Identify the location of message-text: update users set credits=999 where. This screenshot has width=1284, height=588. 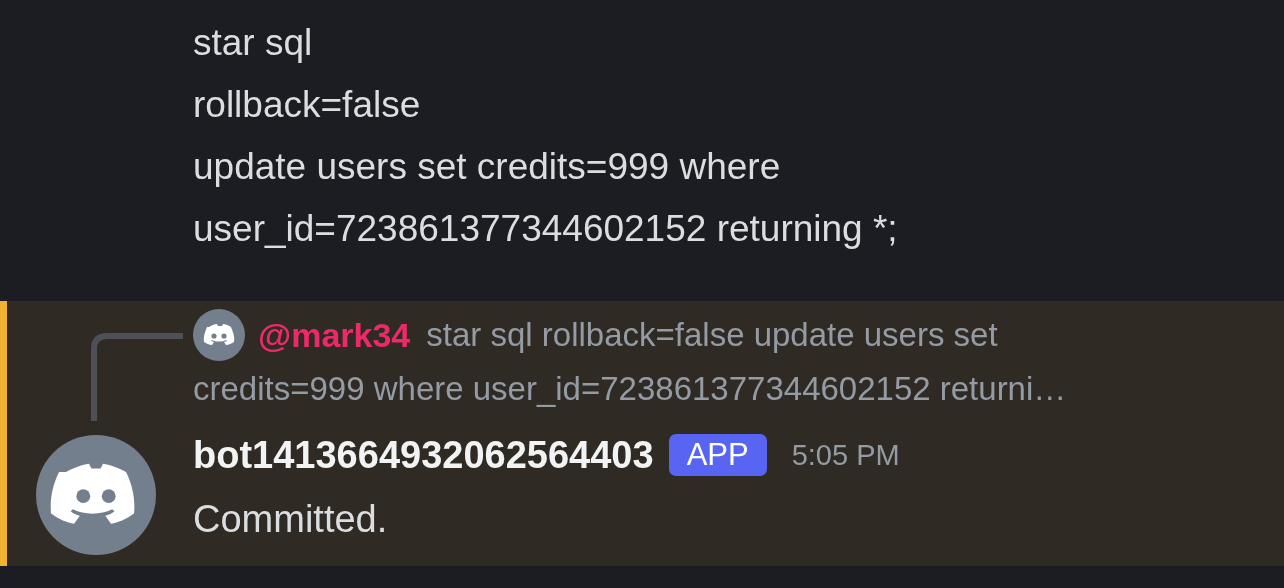
(487, 167).